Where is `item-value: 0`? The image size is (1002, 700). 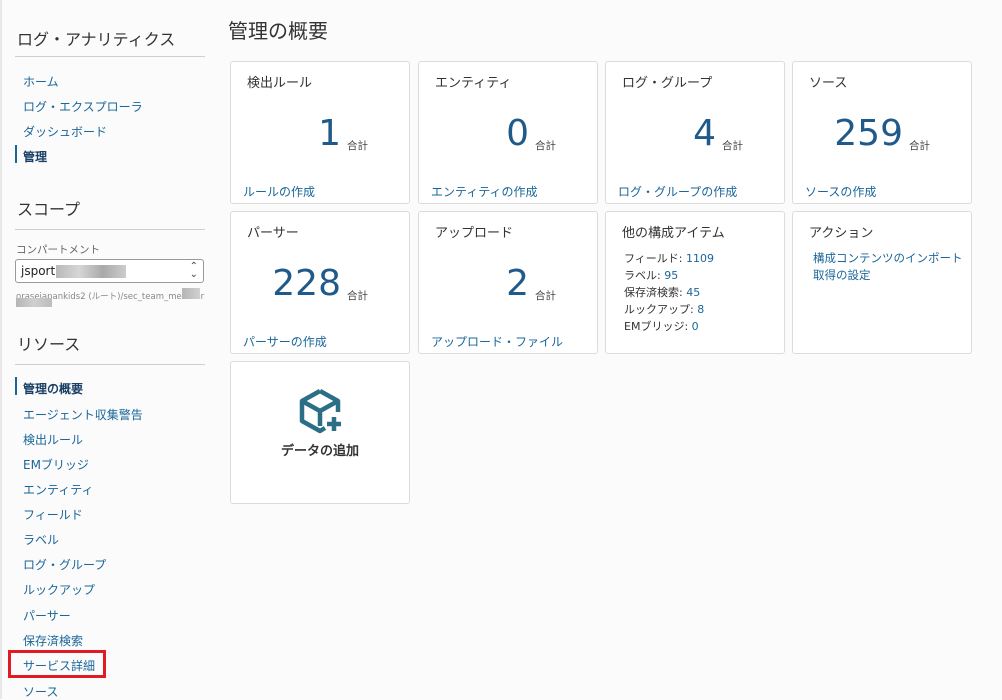 item-value: 0 is located at coordinates (695, 326).